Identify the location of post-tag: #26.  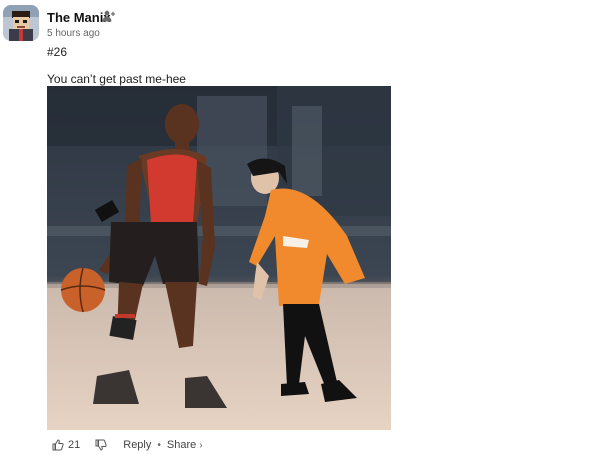
(57, 52).